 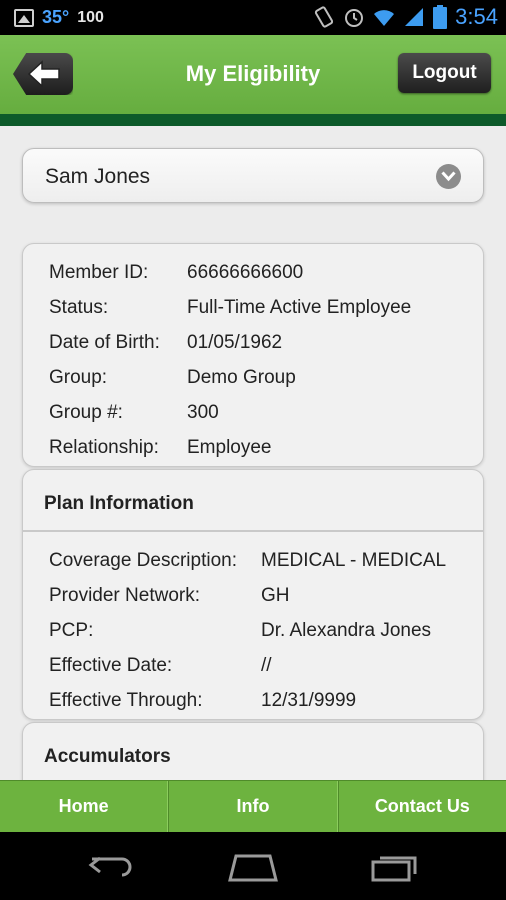 What do you see at coordinates (253, 17) in the screenshot?
I see `status-bar: 35° 100 3:54` at bounding box center [253, 17].